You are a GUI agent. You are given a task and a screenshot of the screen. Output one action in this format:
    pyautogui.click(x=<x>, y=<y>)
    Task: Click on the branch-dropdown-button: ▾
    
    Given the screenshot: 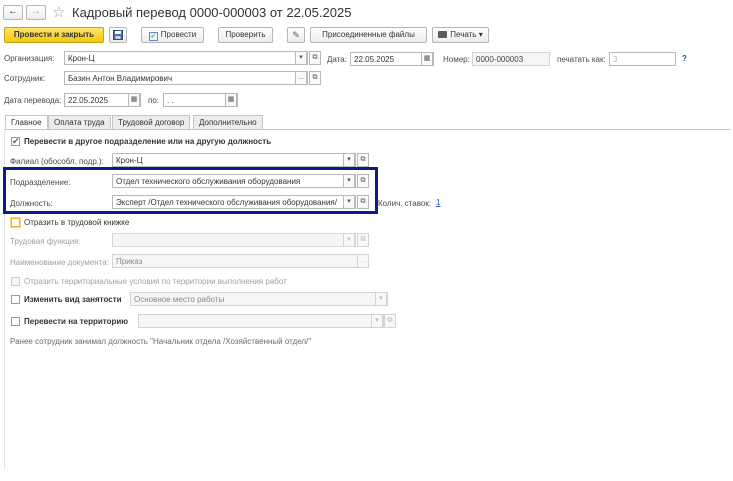 What is the action you would take?
    pyautogui.click(x=349, y=160)
    